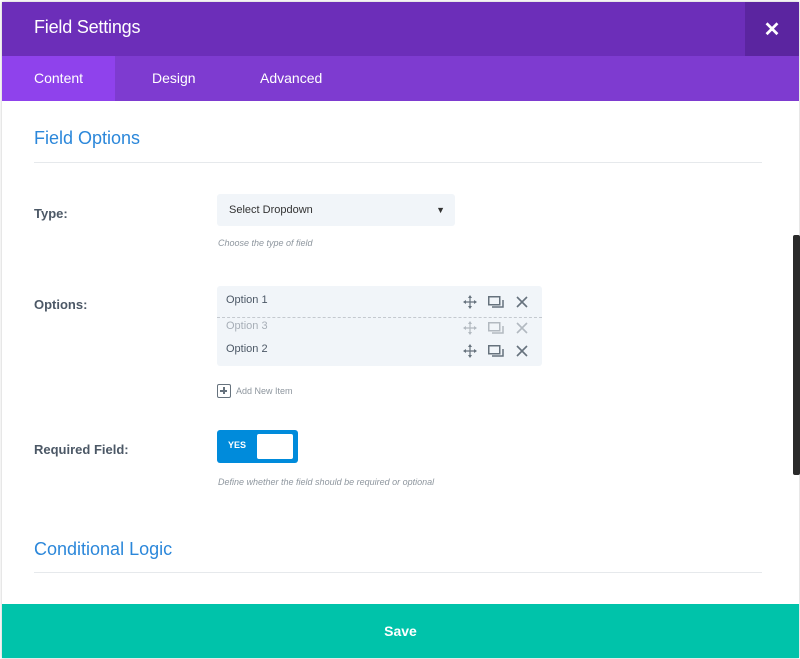  Describe the element at coordinates (264, 391) in the screenshot. I see `add-new-item-label: Add New Item` at that location.